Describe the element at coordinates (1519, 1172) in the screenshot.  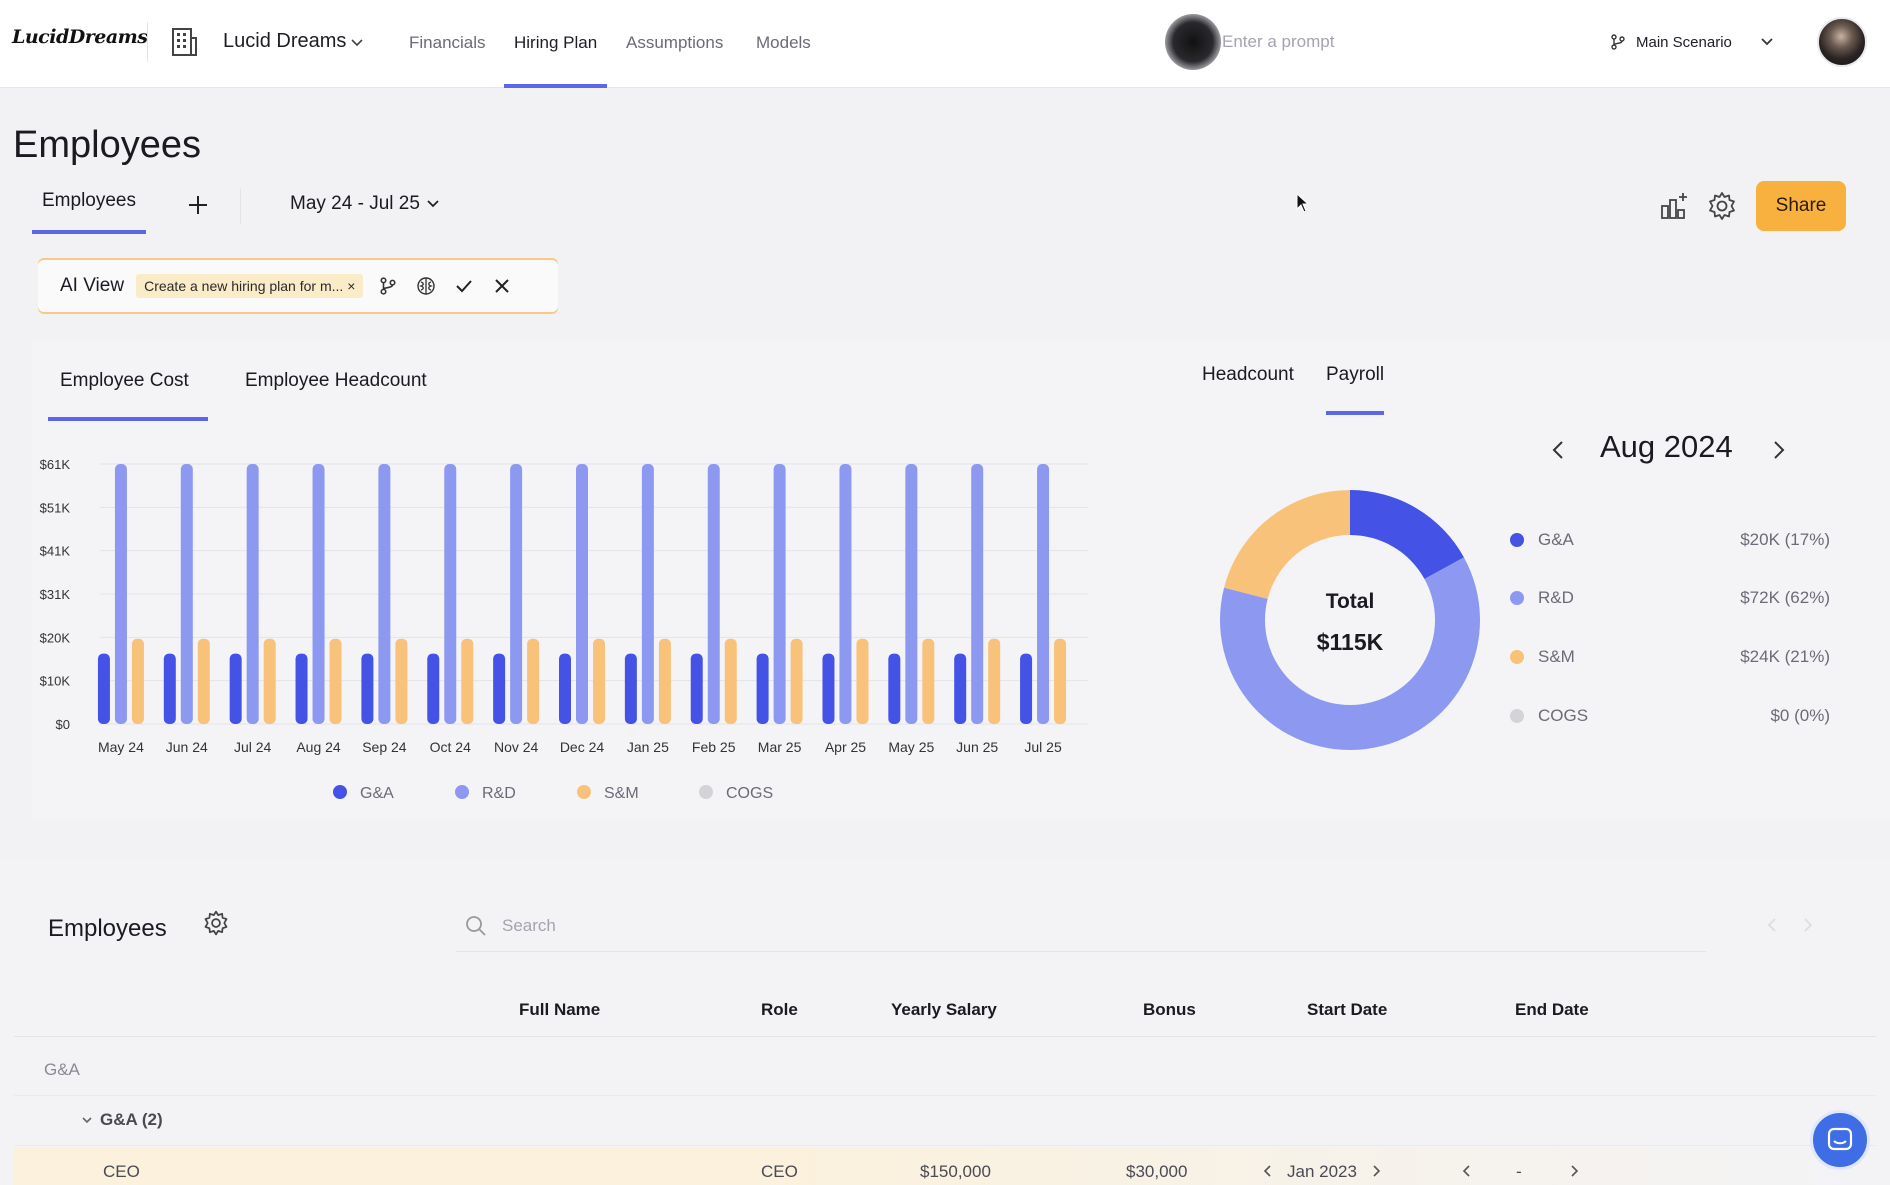
I see `cell-end-date: -` at that location.